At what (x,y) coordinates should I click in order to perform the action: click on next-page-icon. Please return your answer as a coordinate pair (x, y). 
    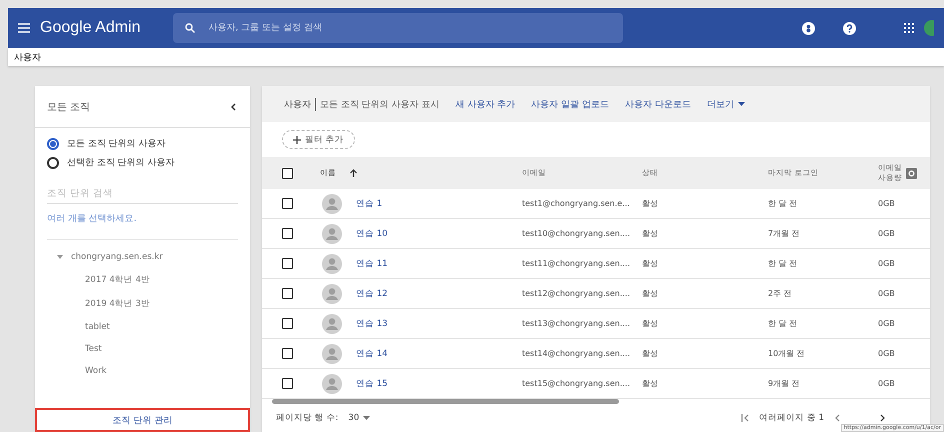
    Looking at the image, I should click on (883, 418).